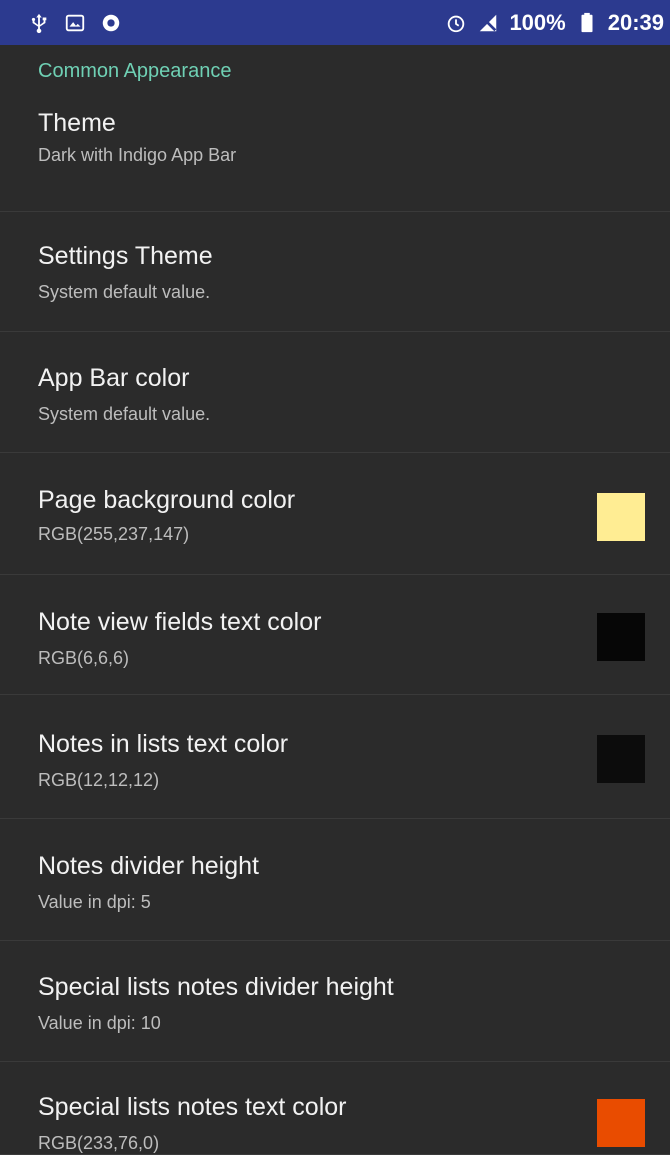 The image size is (670, 1155). Describe the element at coordinates (135, 71) in the screenshot. I see `section-header: Common Appearance` at that location.